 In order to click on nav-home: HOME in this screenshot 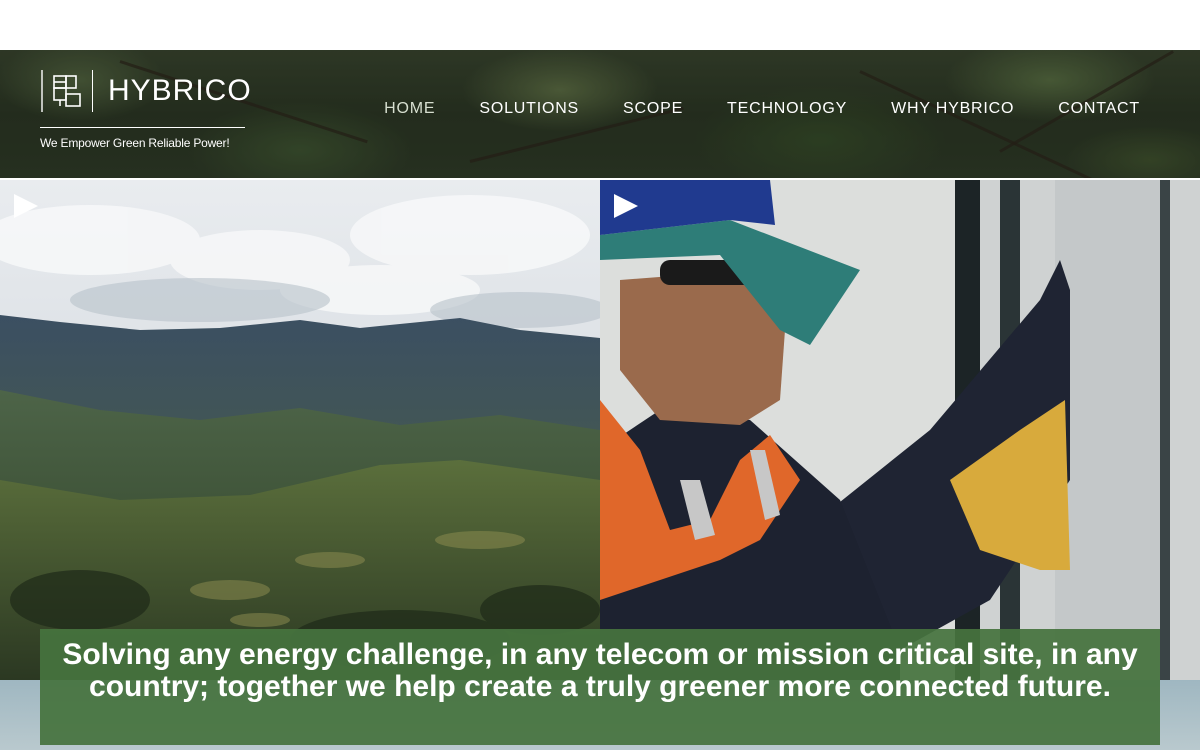, I will do `click(409, 109)`.